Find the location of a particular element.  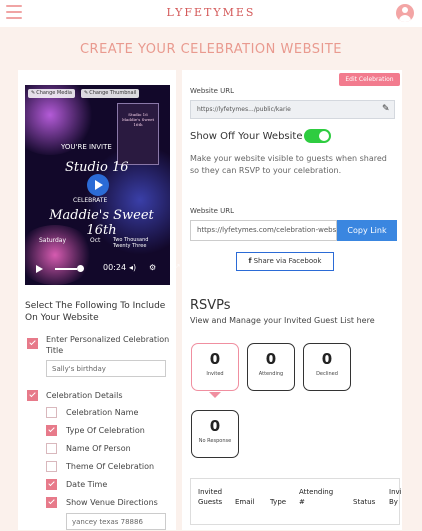

share-facebook-button: f Share via Facebook is located at coordinates (285, 261).